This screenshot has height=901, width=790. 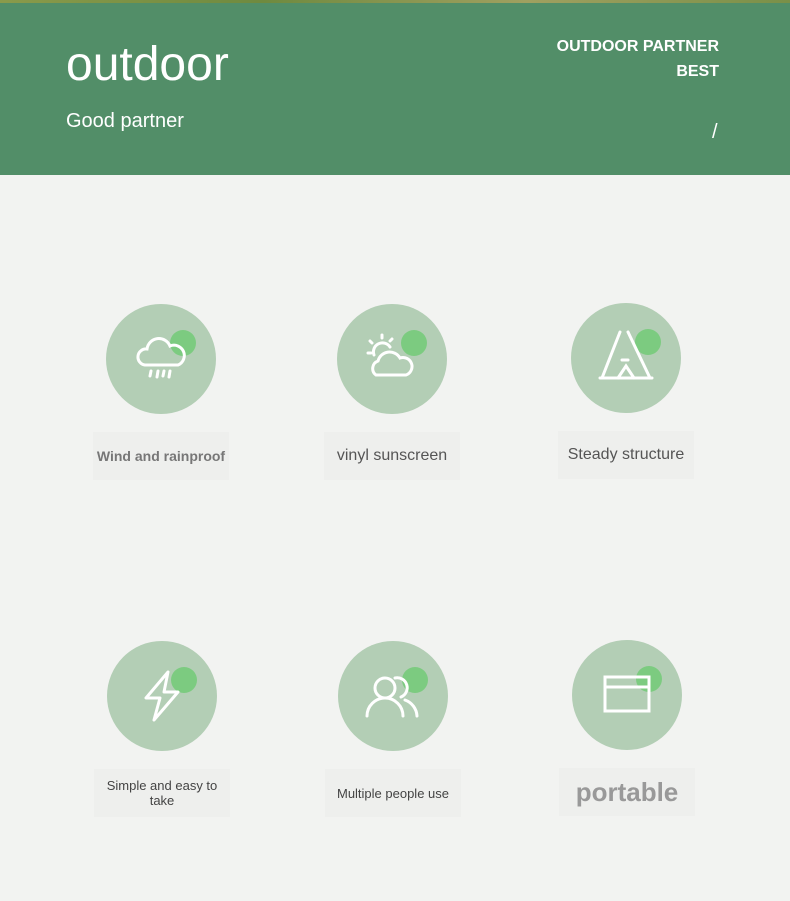 I want to click on tagline-line-2: BEST, so click(x=697, y=71).